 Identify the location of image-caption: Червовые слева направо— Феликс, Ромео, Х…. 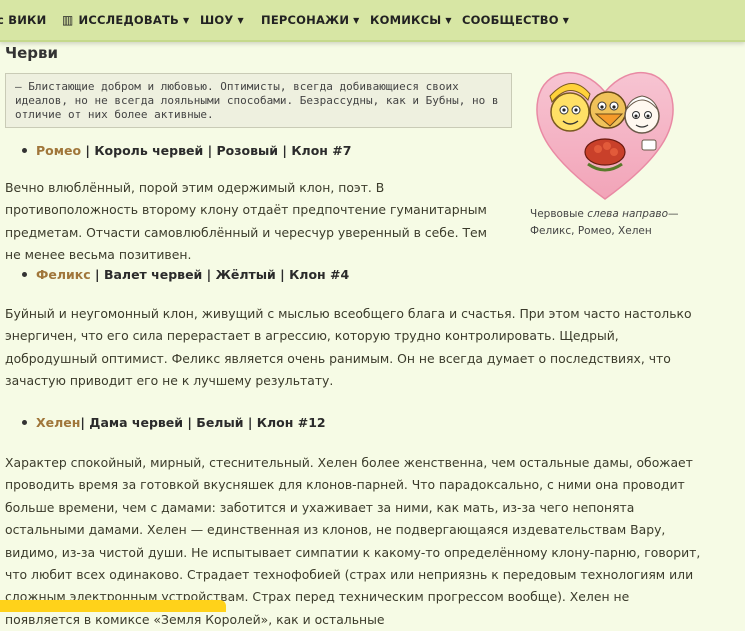
(610, 223).